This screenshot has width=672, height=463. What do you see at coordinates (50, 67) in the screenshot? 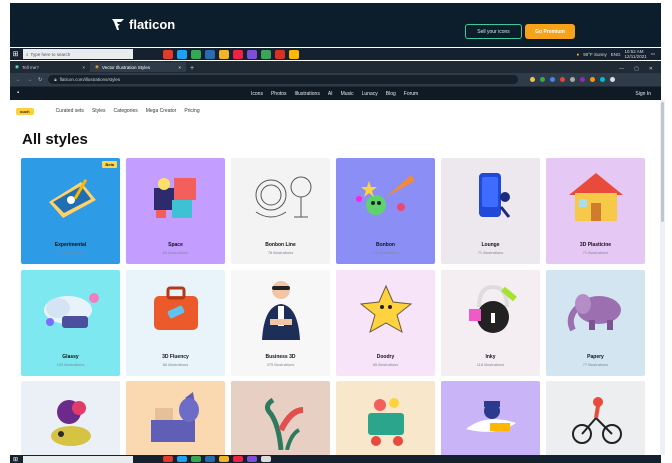
I see `browser-tab-1: ◉ Tell me? ×` at bounding box center [50, 67].